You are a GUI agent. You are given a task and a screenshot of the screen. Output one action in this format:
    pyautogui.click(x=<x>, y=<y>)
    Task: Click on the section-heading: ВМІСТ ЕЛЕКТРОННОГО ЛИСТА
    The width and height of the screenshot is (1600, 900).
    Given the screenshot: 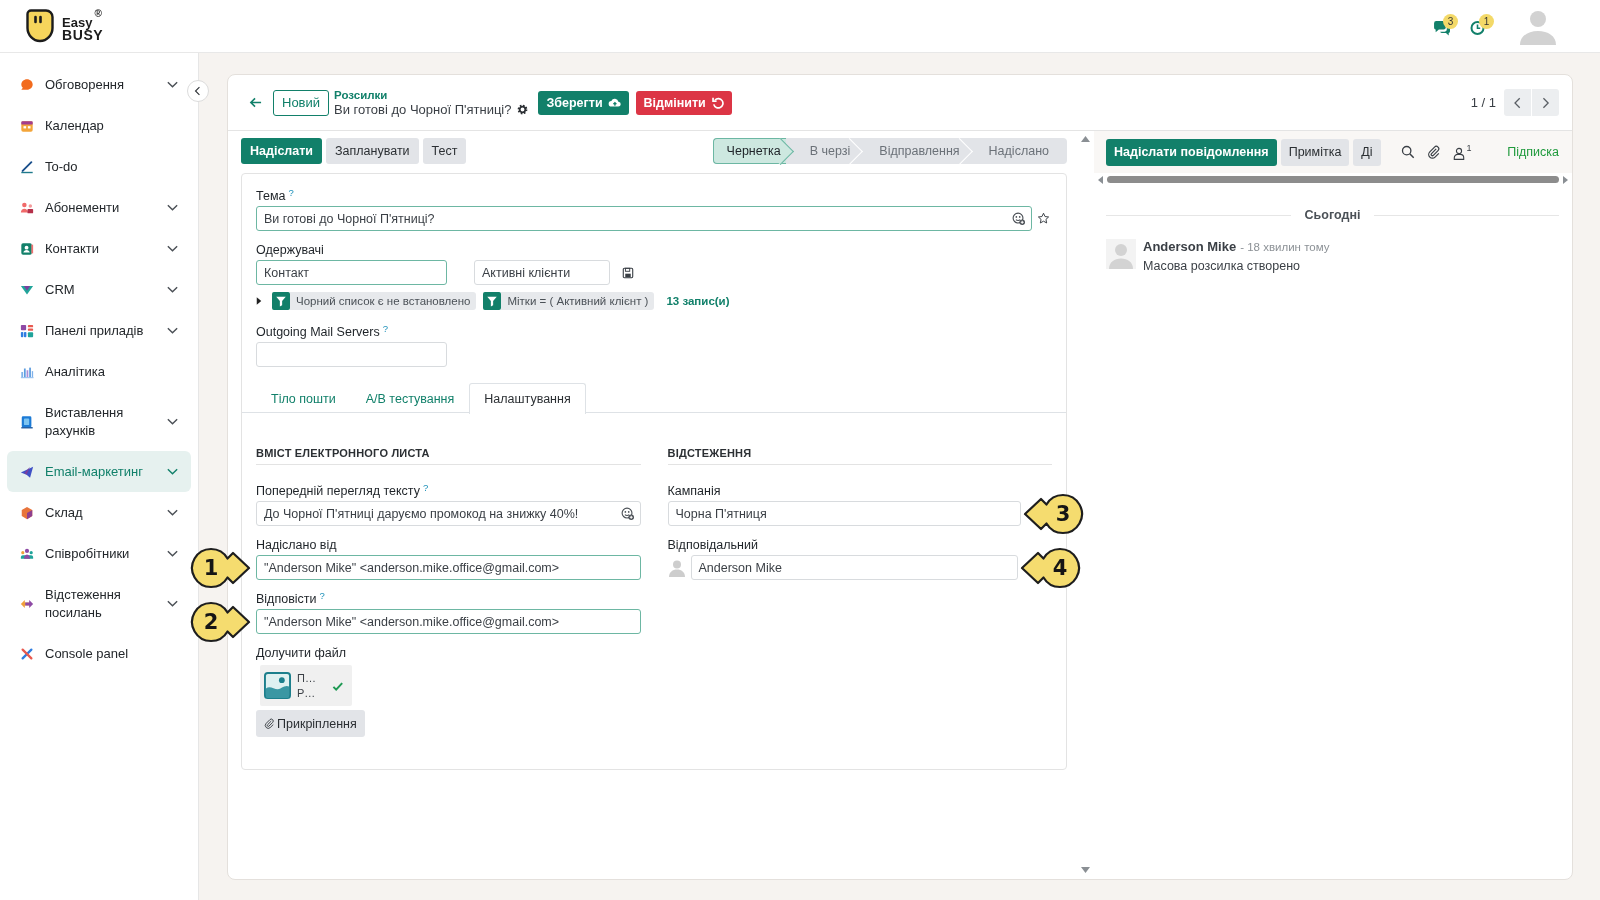 What is the action you would take?
    pyautogui.click(x=448, y=455)
    